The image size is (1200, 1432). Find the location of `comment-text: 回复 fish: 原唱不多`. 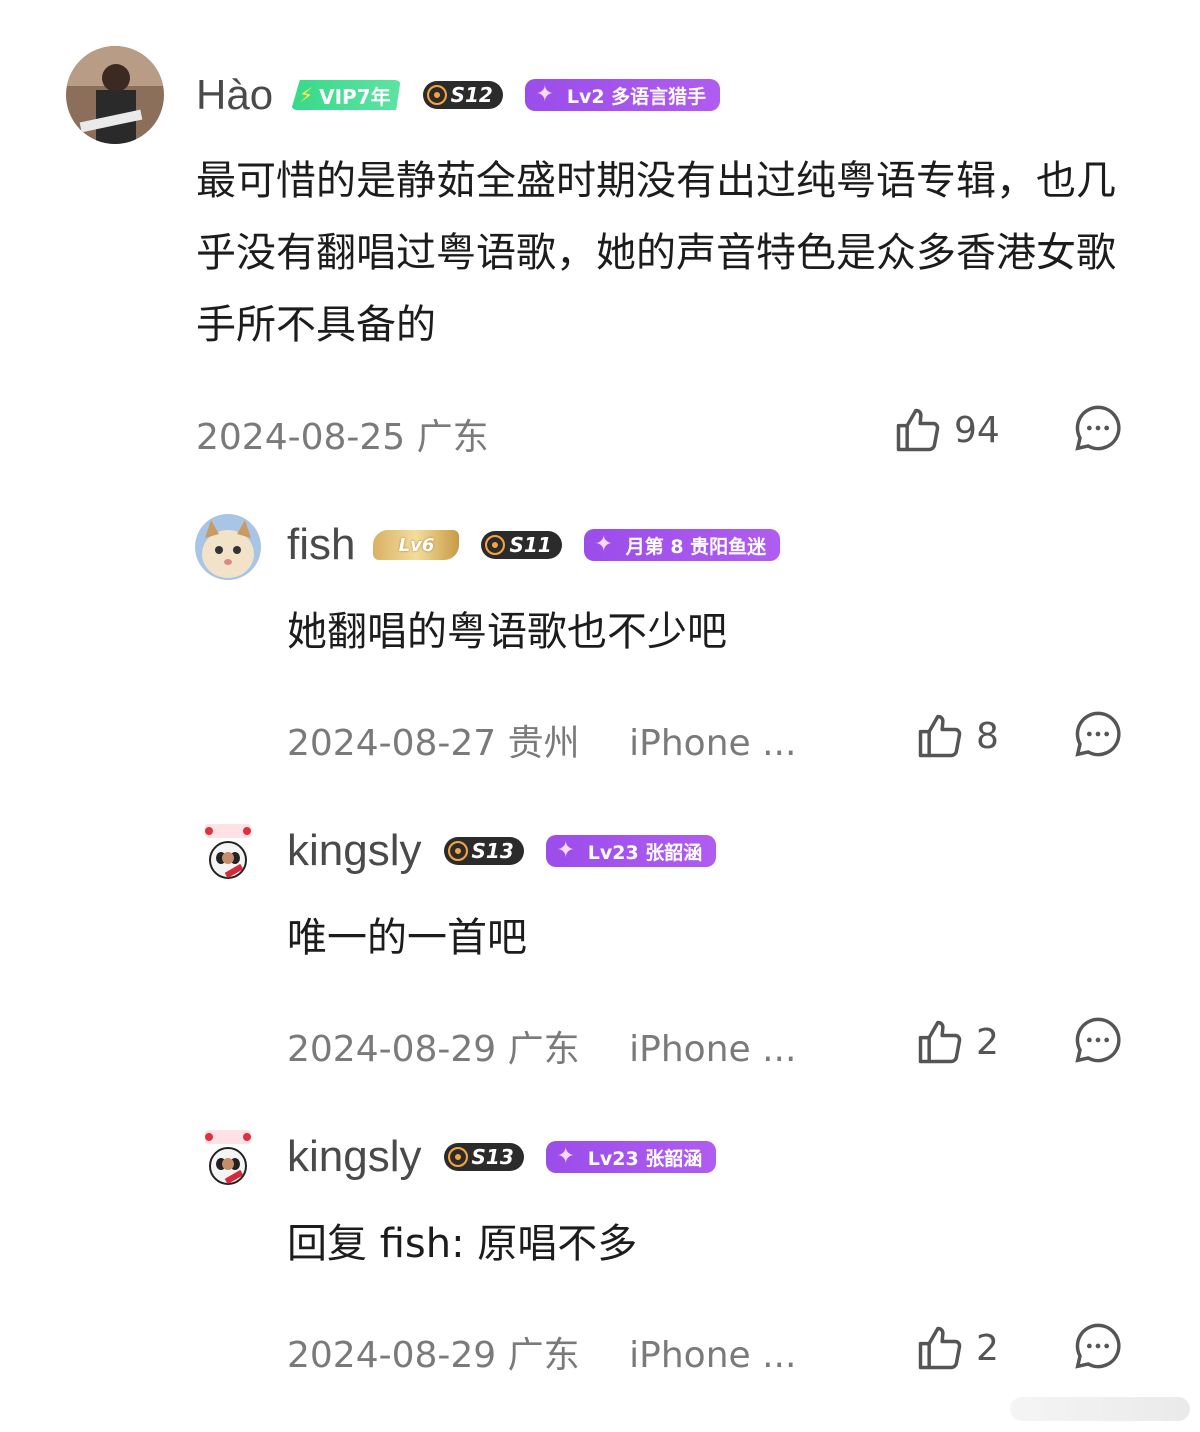

comment-text: 回复 fish: 原唱不多 is located at coordinates (462, 1244).